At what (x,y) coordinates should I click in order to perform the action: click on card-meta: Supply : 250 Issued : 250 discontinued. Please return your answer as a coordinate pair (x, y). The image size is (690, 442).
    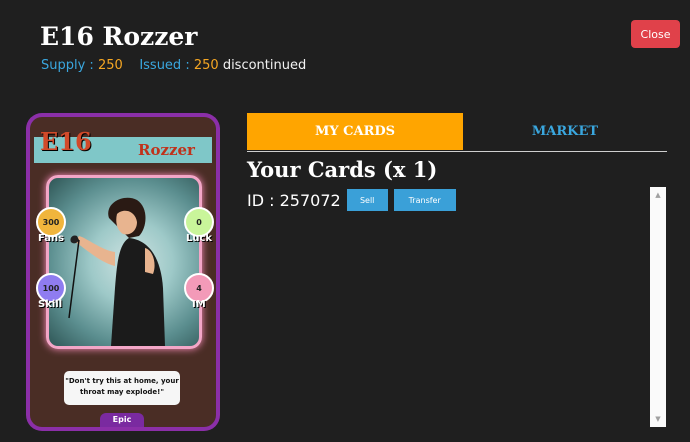
    Looking at the image, I should click on (173, 65).